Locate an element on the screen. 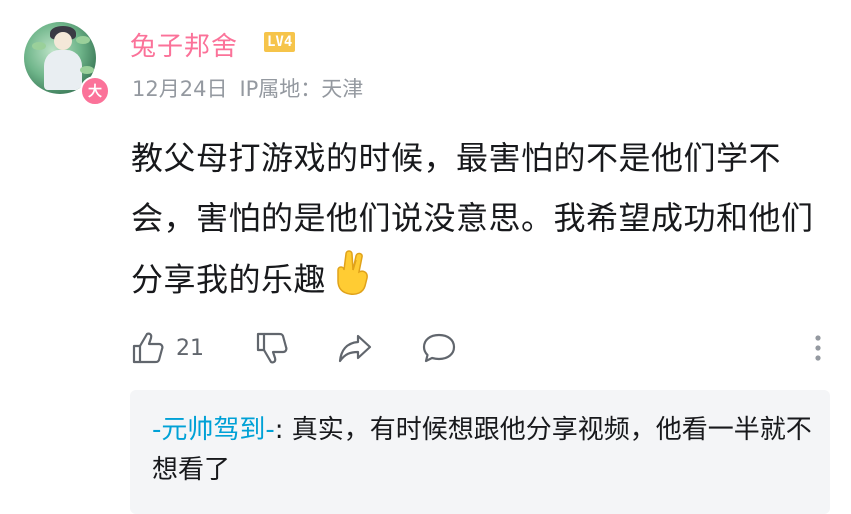 This screenshot has width=851, height=514. finger-crossed-emoji is located at coordinates (352, 281).